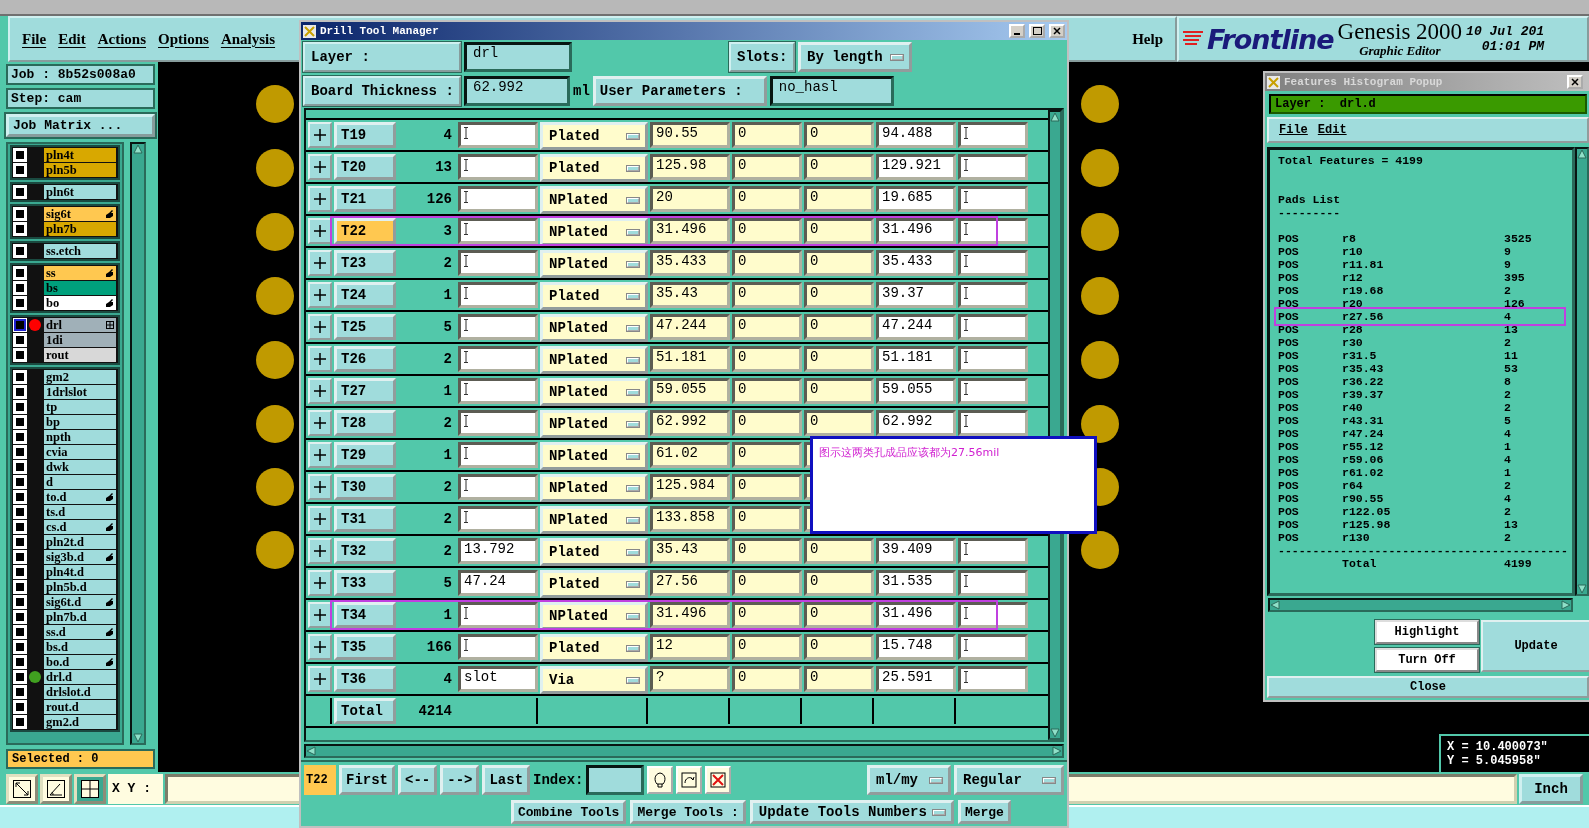  Describe the element at coordinates (418, 780) in the screenshot. I see `nav-button: <--` at that location.